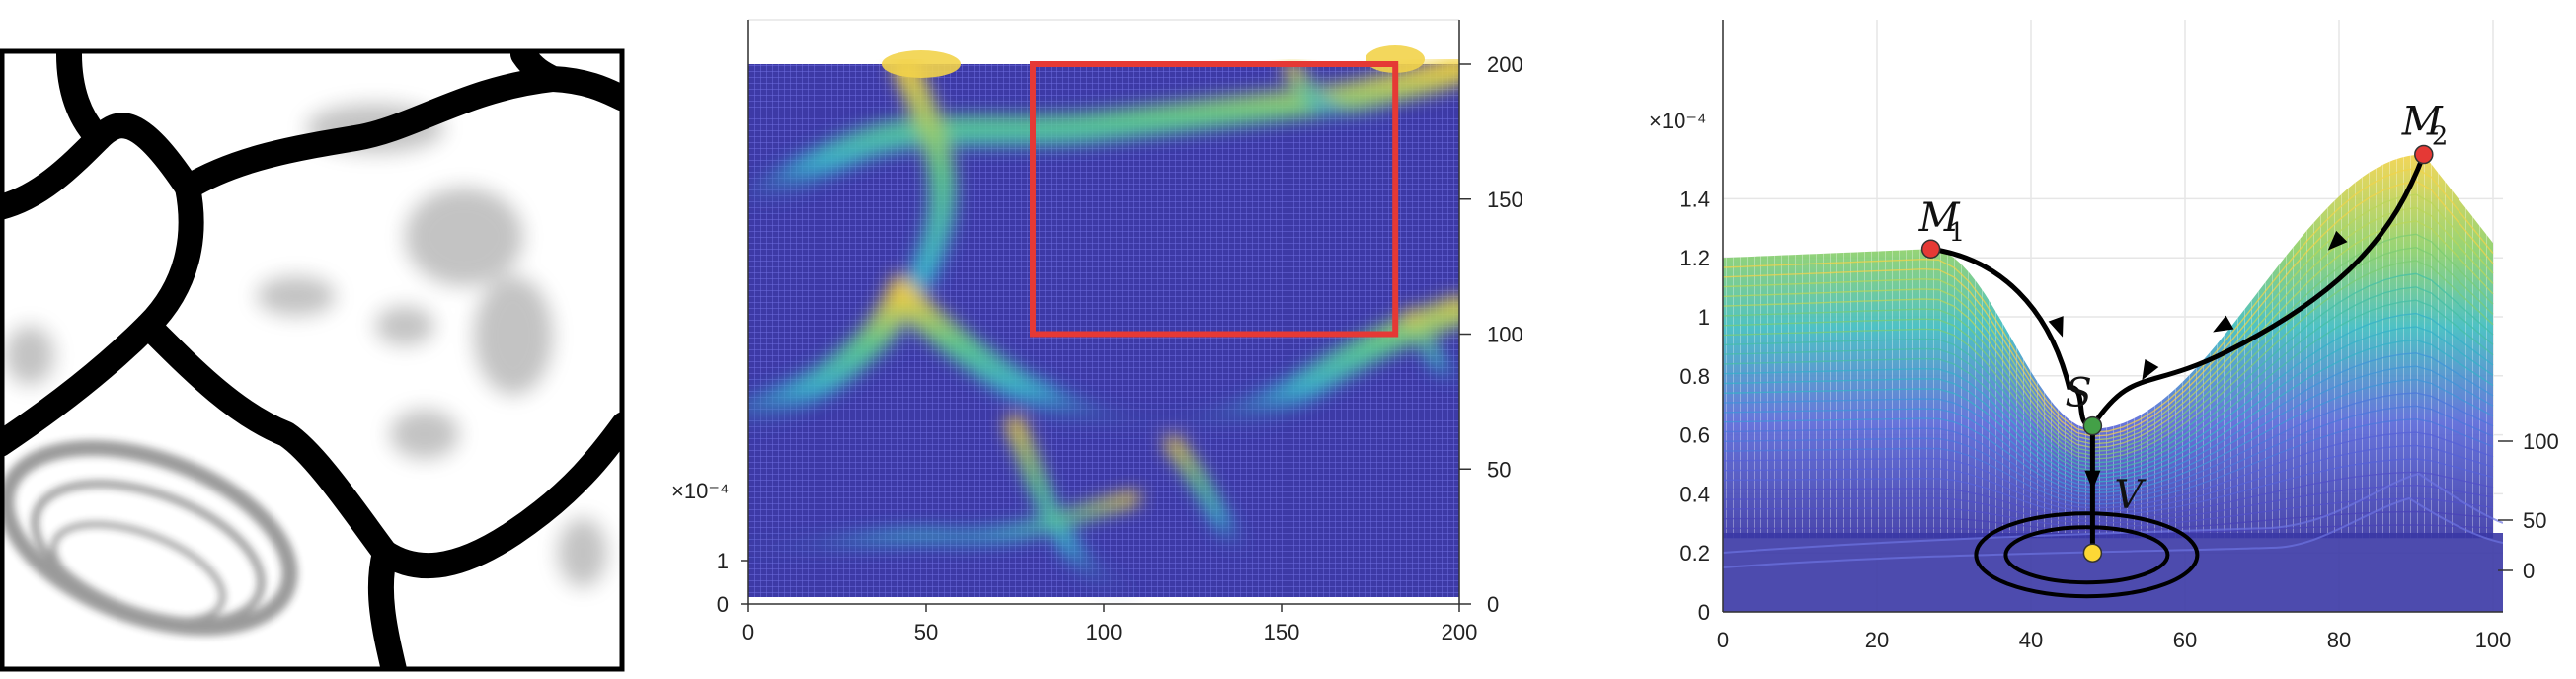 This screenshot has width=2576, height=679. I want to click on x-tick-label: 50, so click(926, 632).